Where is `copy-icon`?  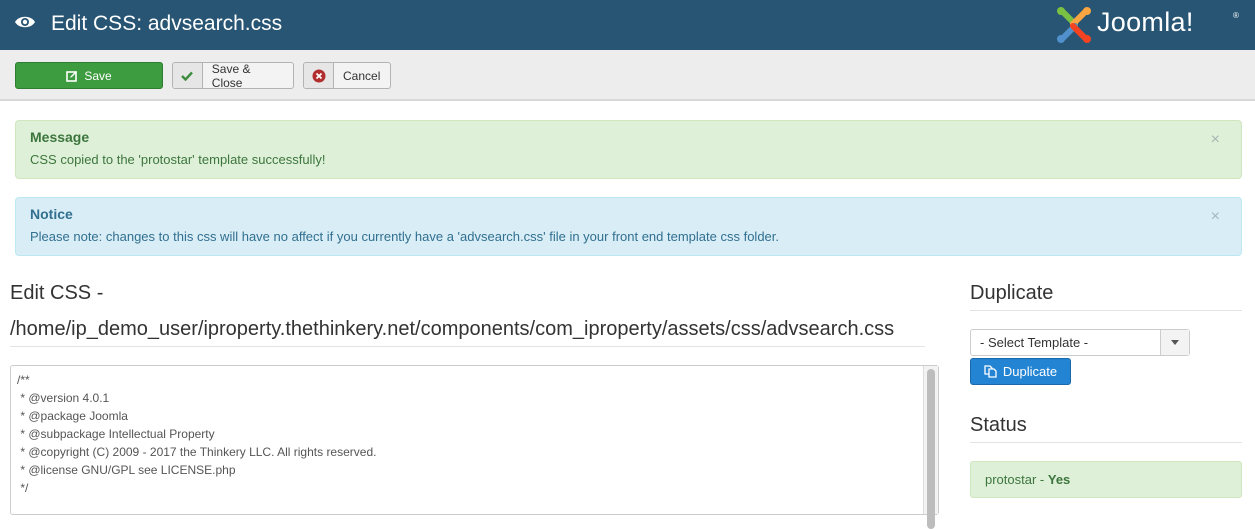
copy-icon is located at coordinates (990, 371).